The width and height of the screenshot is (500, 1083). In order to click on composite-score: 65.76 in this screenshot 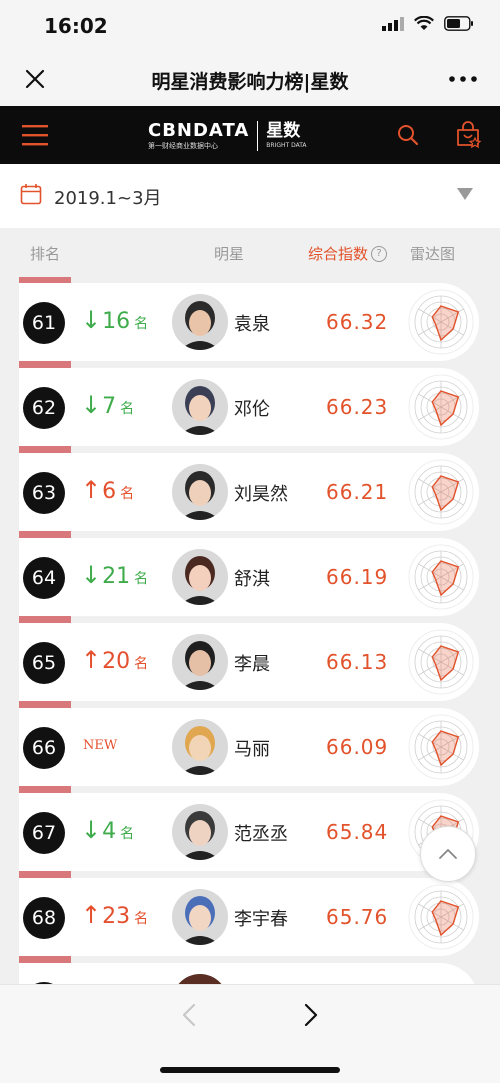, I will do `click(357, 917)`.